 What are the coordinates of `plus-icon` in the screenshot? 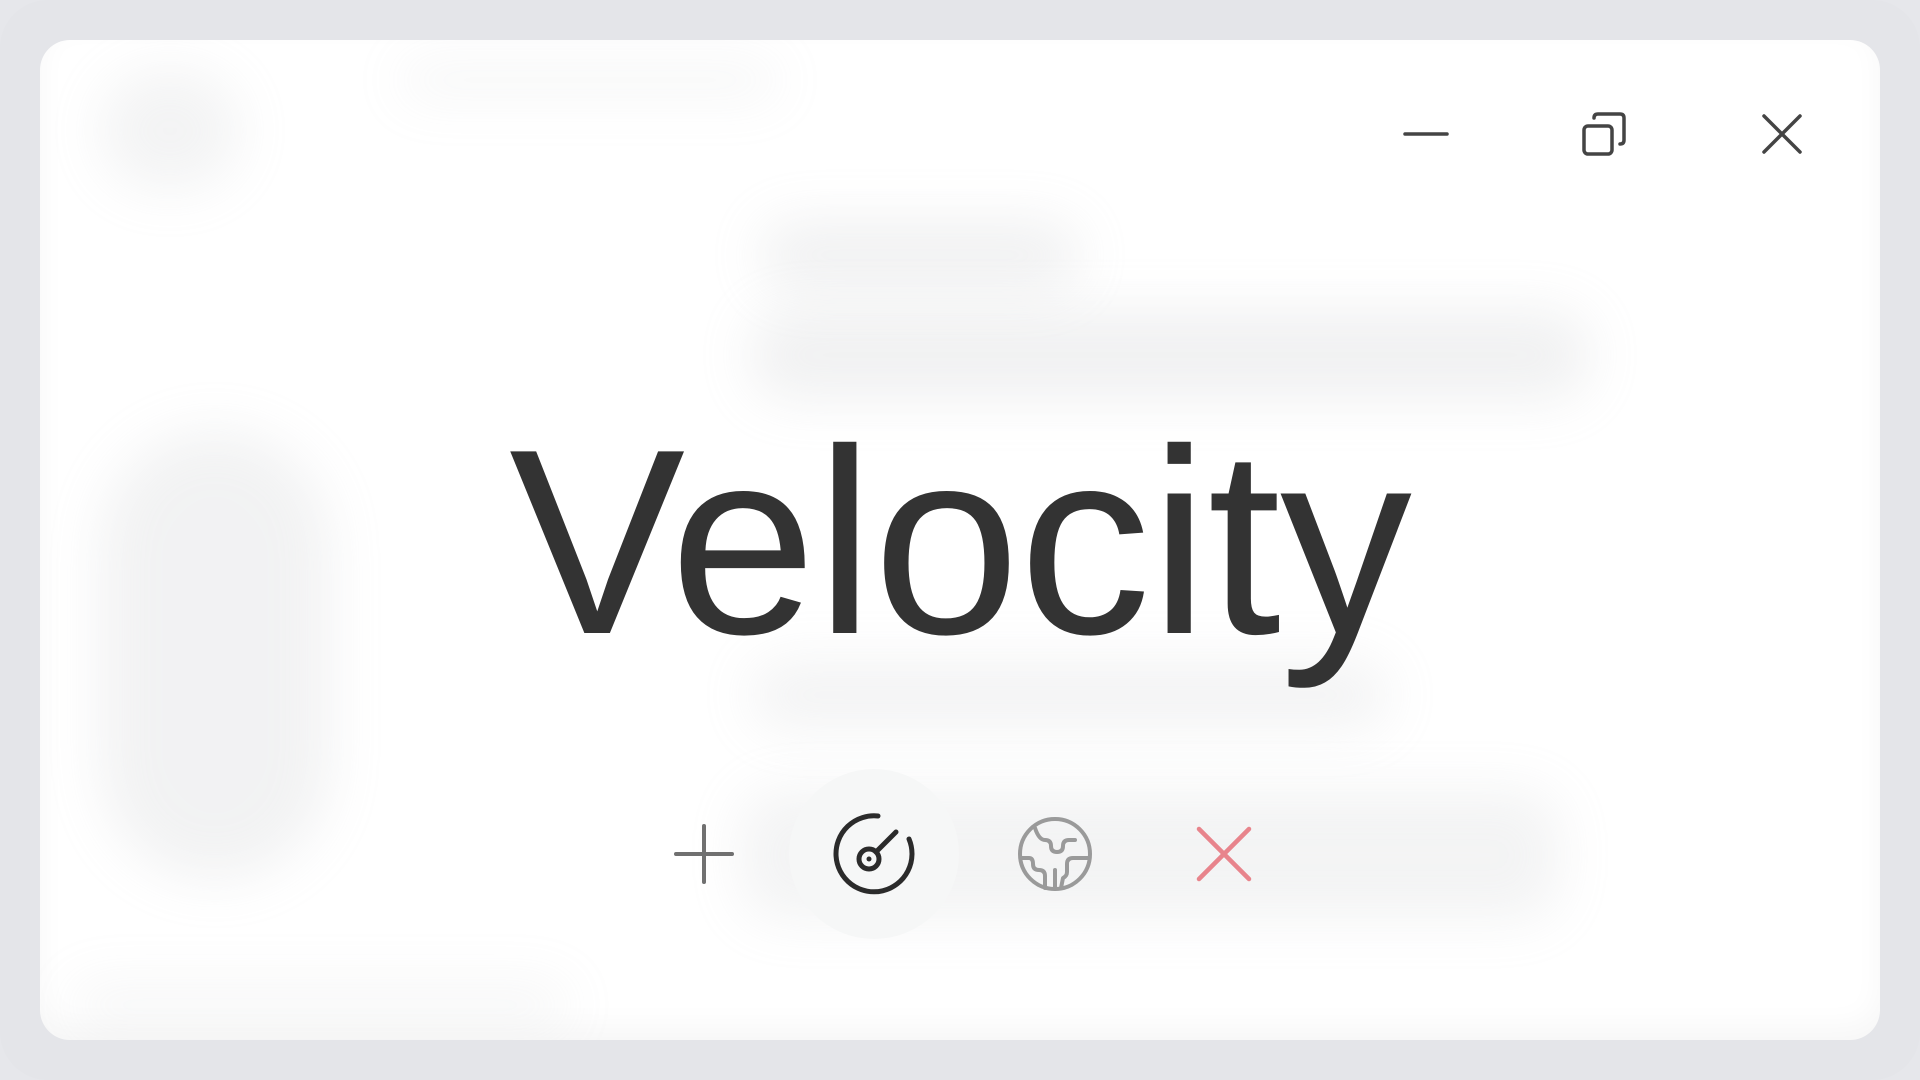 It's located at (704, 854).